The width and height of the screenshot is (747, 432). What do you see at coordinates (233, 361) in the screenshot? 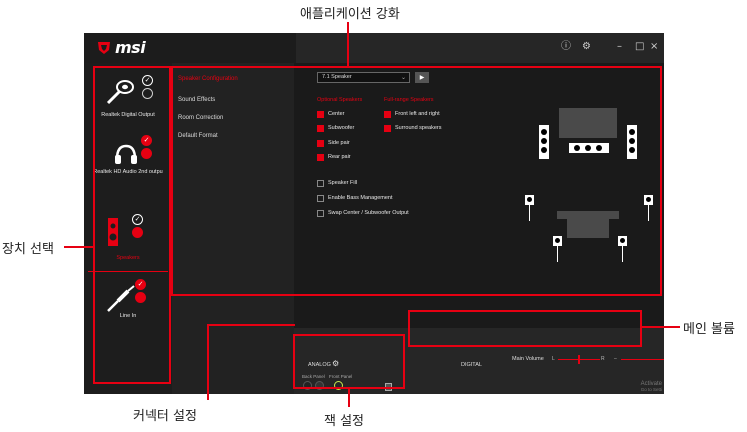
I see `bottom-left-shade` at bounding box center [233, 361].